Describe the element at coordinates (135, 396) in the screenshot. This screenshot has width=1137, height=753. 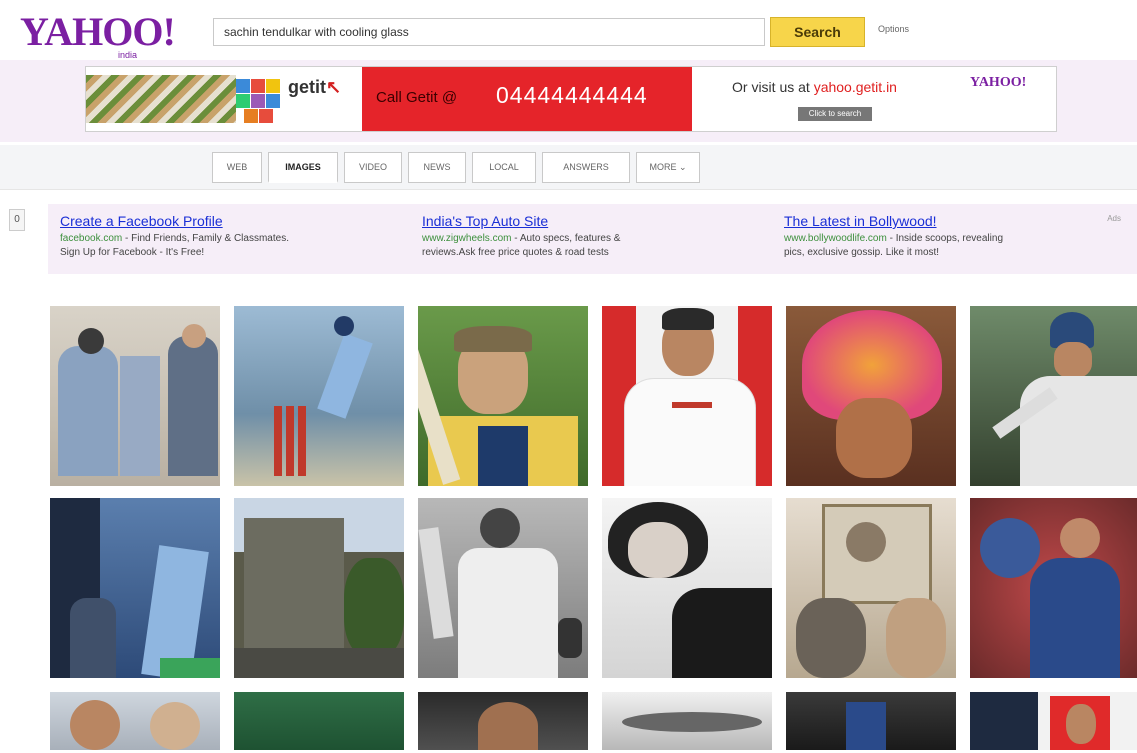
I see `image-result-officers-with-man` at that location.